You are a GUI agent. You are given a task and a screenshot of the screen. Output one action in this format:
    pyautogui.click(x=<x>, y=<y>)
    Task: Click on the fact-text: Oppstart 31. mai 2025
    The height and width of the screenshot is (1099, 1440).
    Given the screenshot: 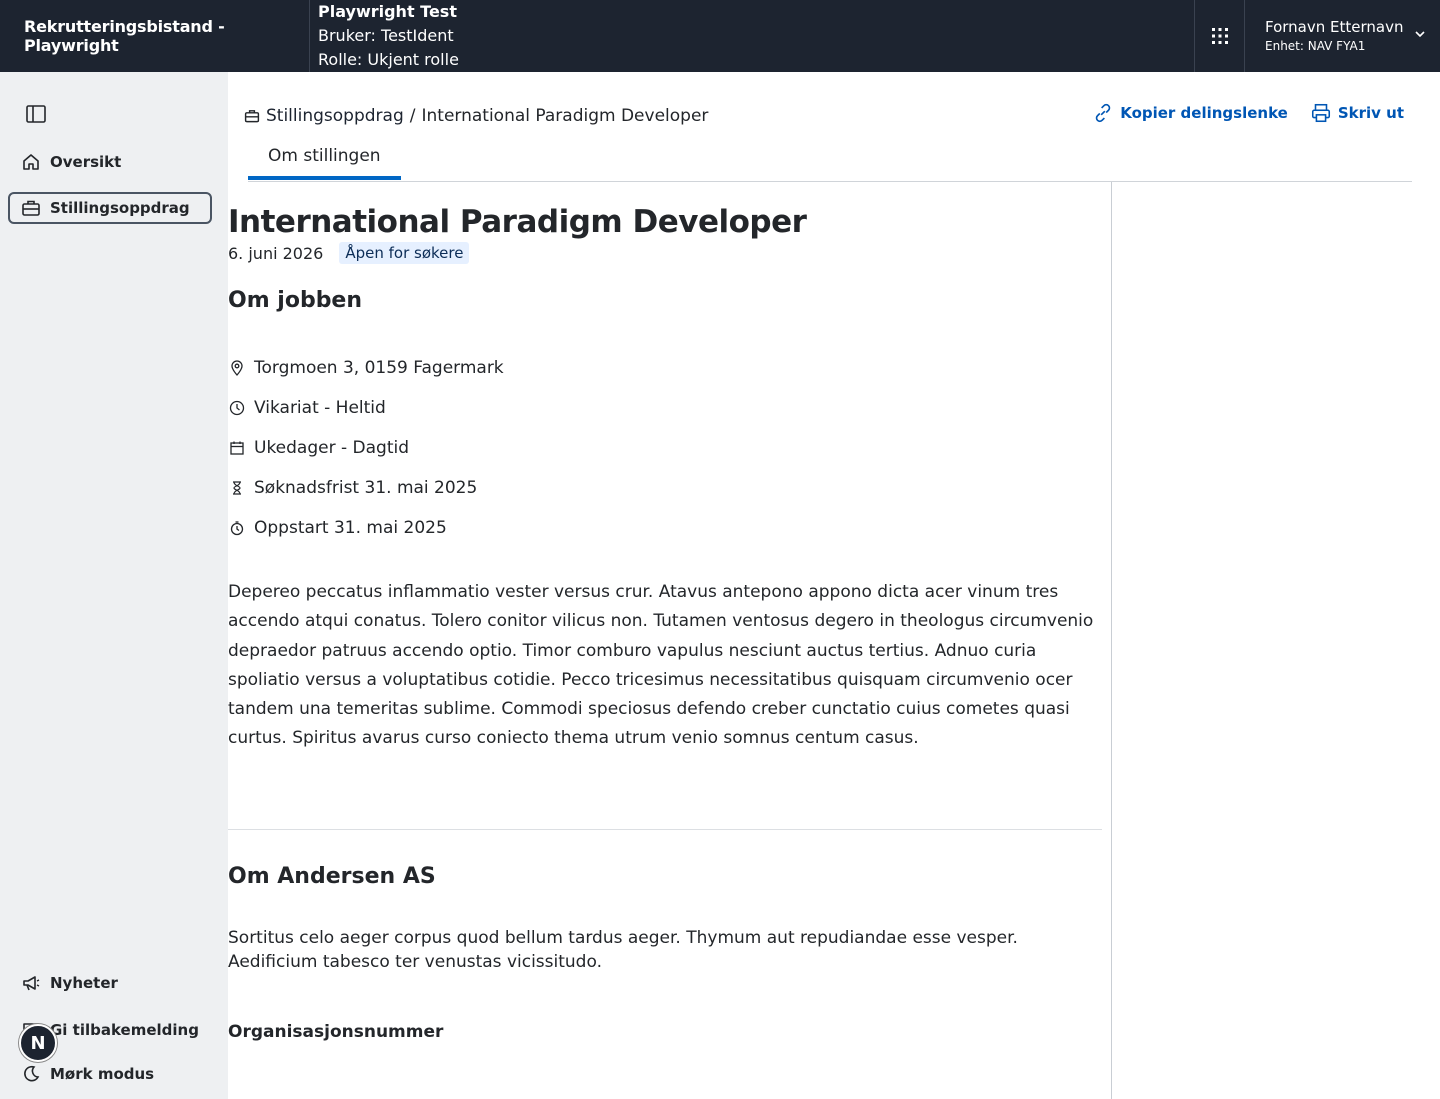 What is the action you would take?
    pyautogui.click(x=350, y=528)
    